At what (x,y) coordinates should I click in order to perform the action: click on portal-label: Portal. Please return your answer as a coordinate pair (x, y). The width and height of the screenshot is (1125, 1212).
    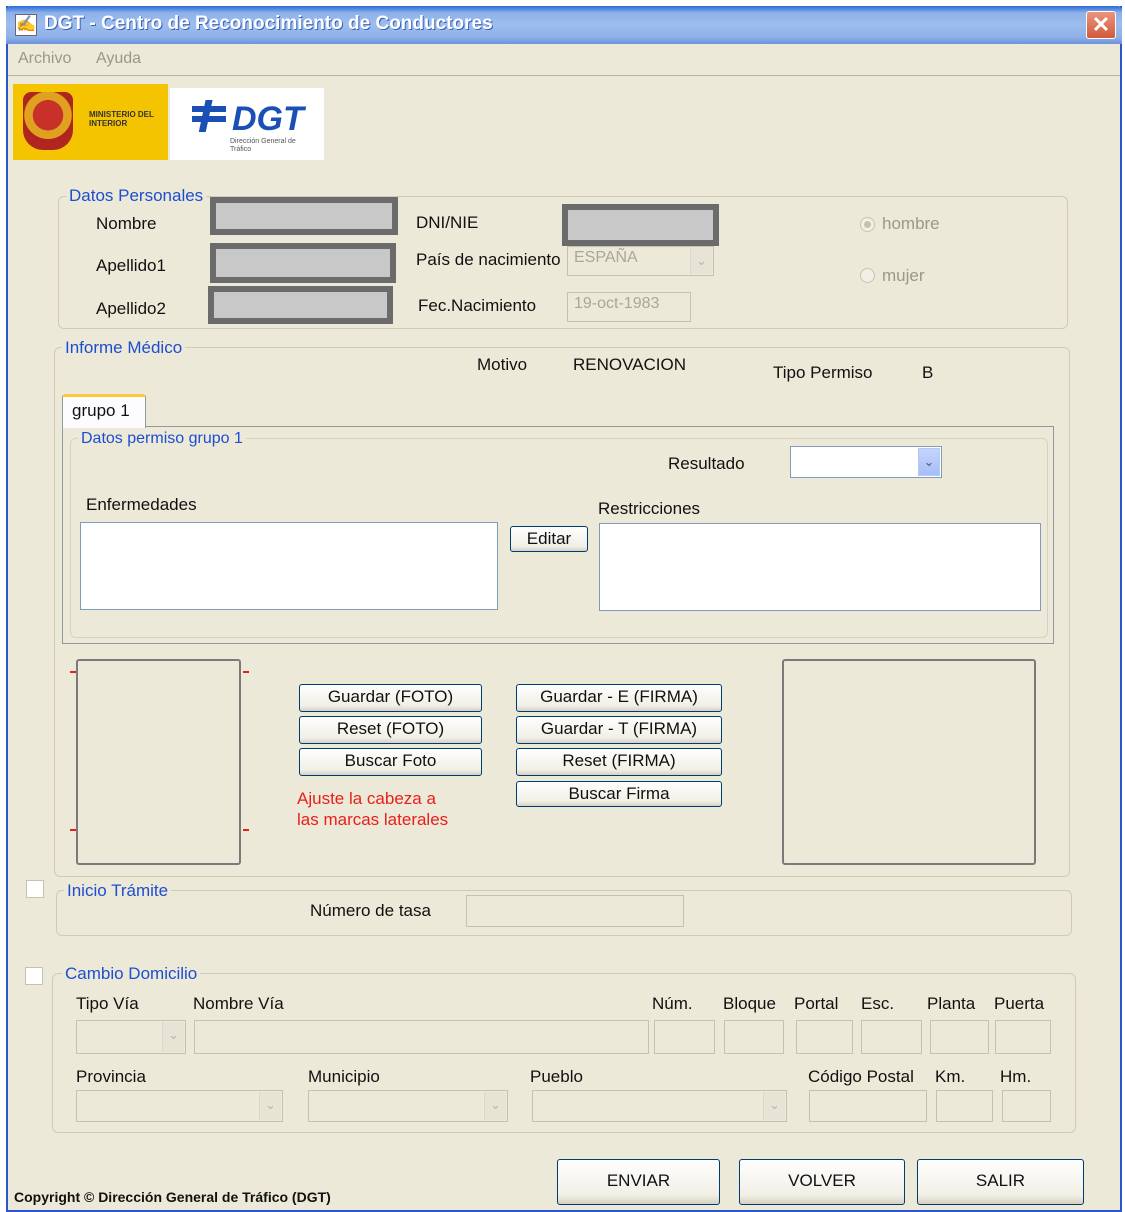
    Looking at the image, I should click on (816, 1003).